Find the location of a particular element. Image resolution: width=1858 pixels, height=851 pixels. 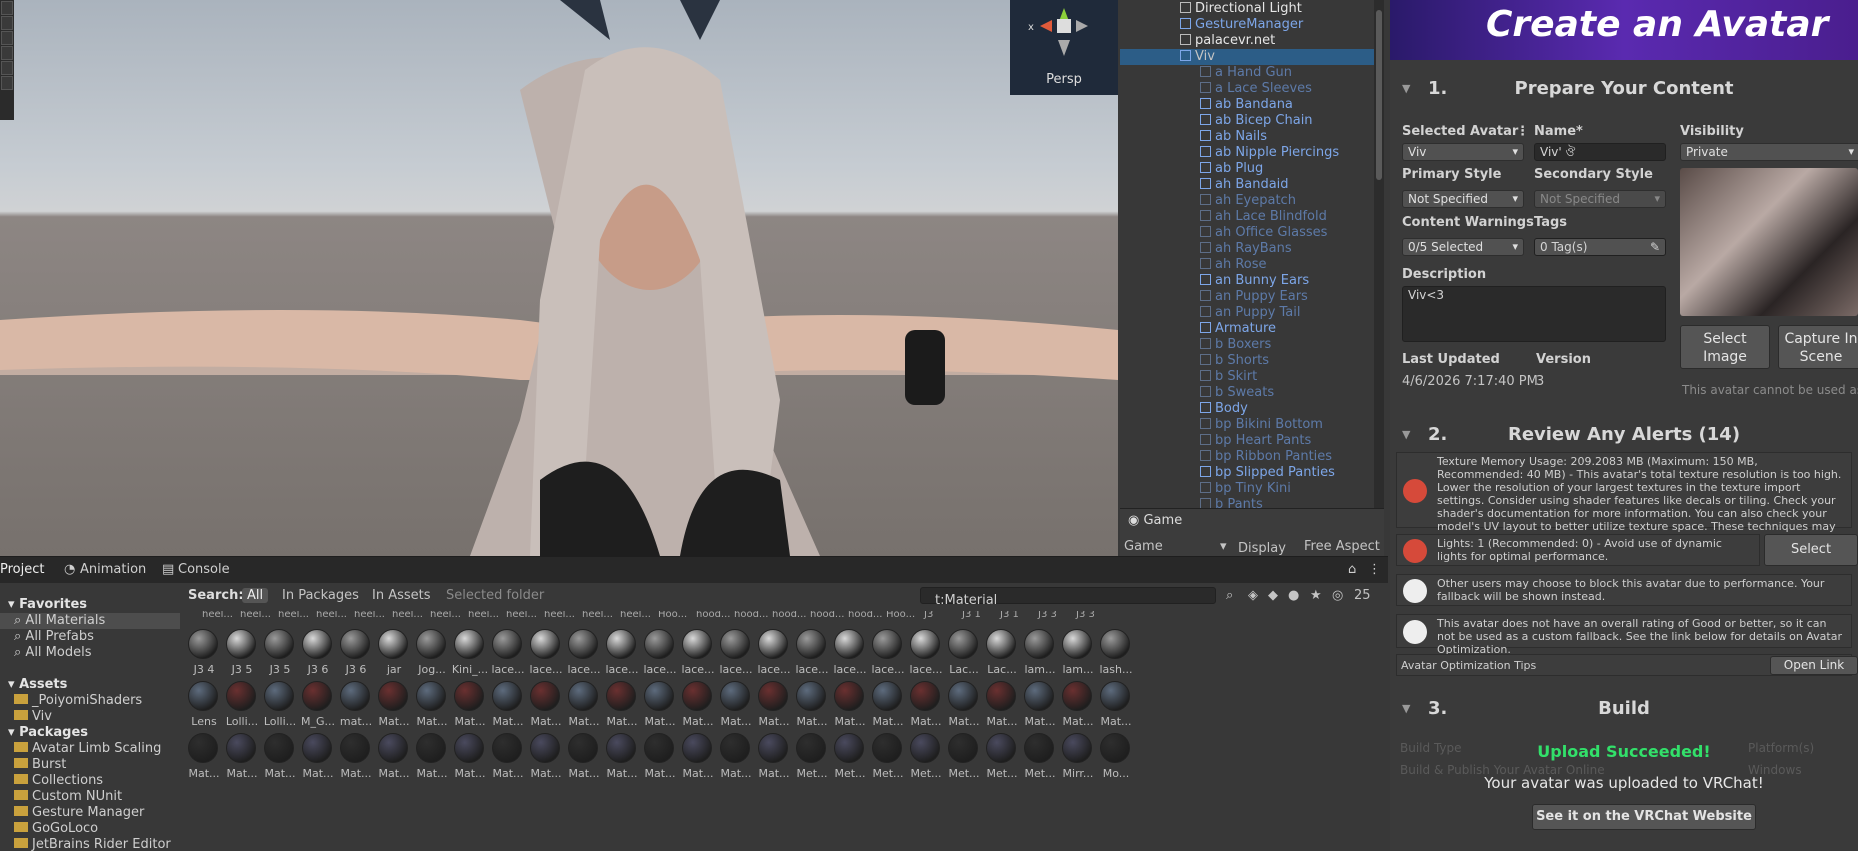

game-mode-dropdown: Game is located at coordinates (1143, 546).